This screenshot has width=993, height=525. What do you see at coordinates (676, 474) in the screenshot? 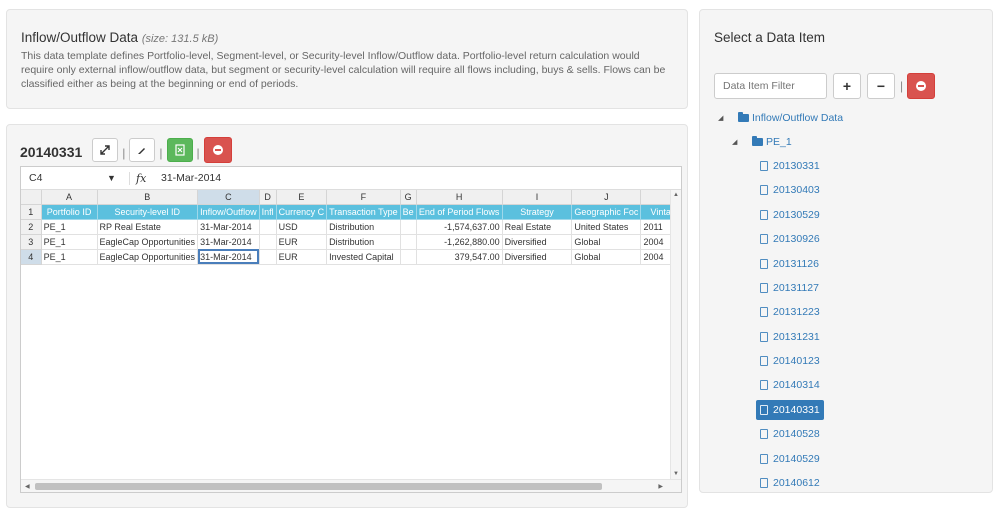
I see `scroll-down-icon: ▼` at bounding box center [676, 474].